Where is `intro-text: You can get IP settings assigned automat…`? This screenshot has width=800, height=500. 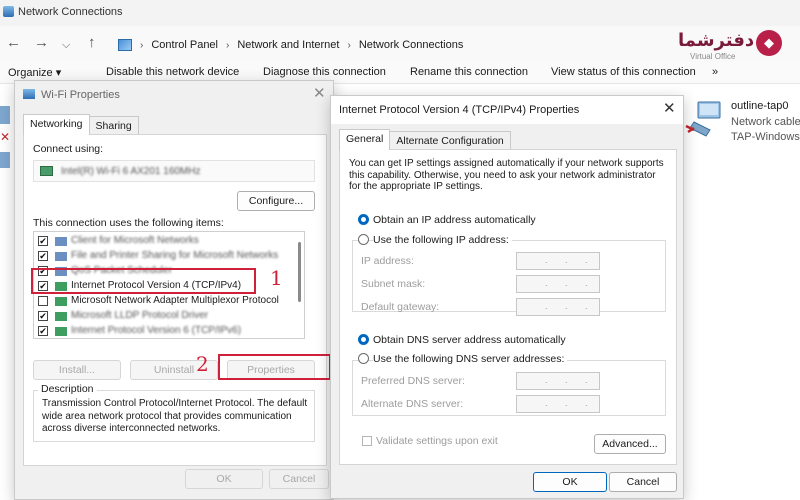
intro-text: You can get IP settings assigned automat… is located at coordinates (506, 175).